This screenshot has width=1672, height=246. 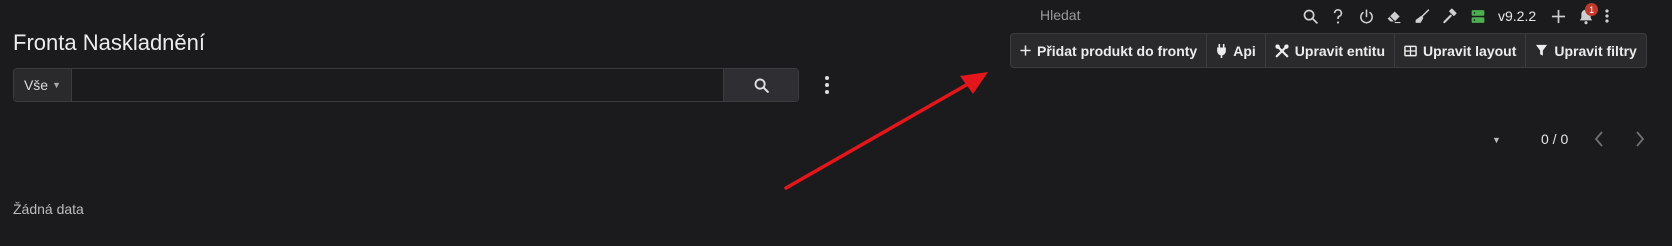 I want to click on page-title: Fronta Naskladnění, so click(x=109, y=42).